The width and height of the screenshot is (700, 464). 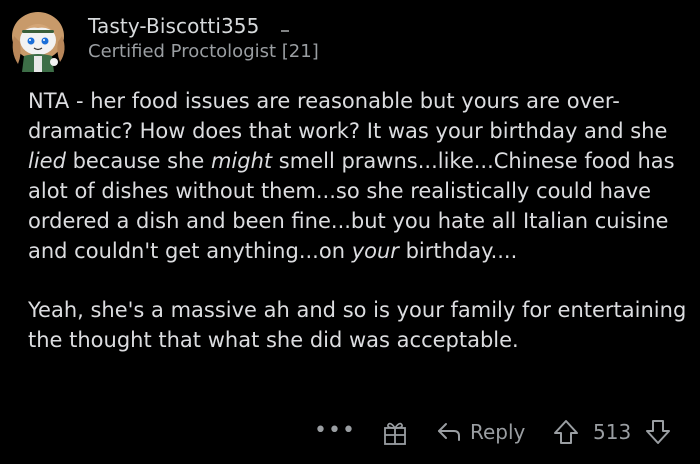 I want to click on comment-actions: ••• Reply 513, so click(x=350, y=432).